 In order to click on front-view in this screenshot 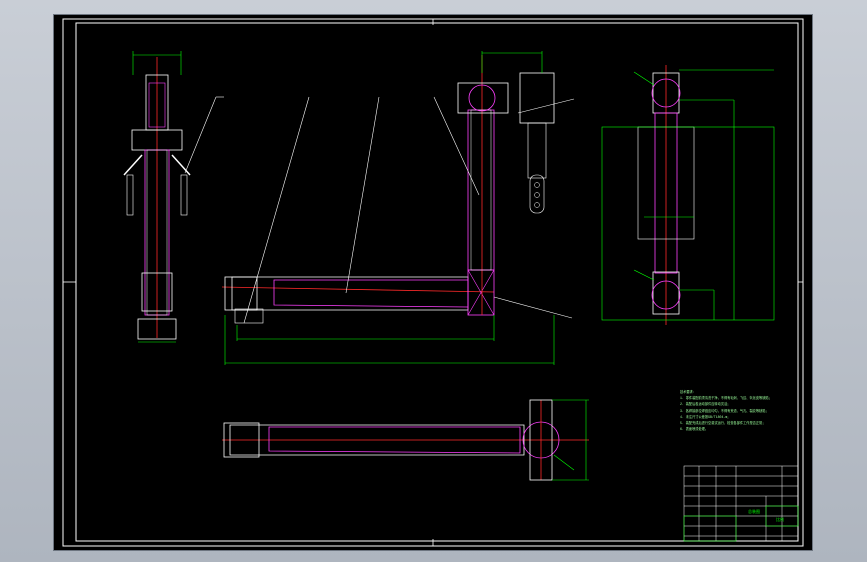, I will do `click(173, 197)`.